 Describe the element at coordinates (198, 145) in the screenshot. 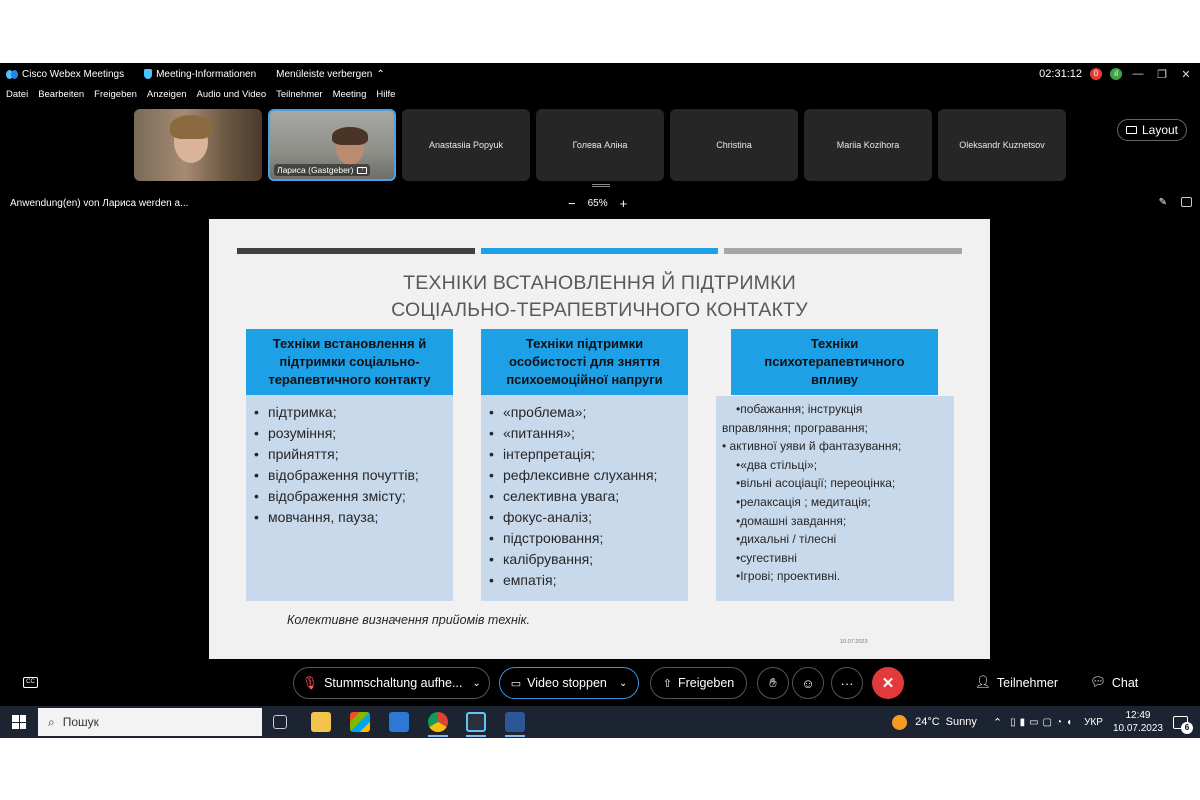

I see `participant-video-self` at that location.